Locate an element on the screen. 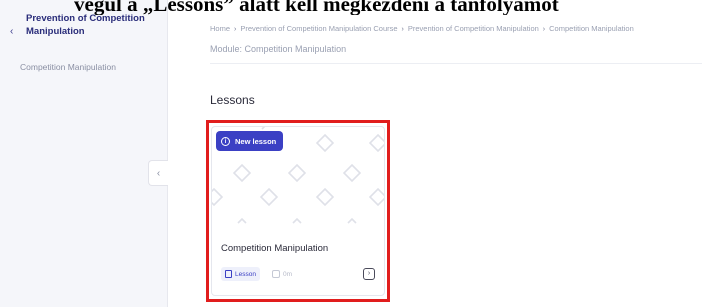 The height and width of the screenshot is (307, 702). sidebar-course-title: Prevention of Competition Manipulation is located at coordinates (86, 23).